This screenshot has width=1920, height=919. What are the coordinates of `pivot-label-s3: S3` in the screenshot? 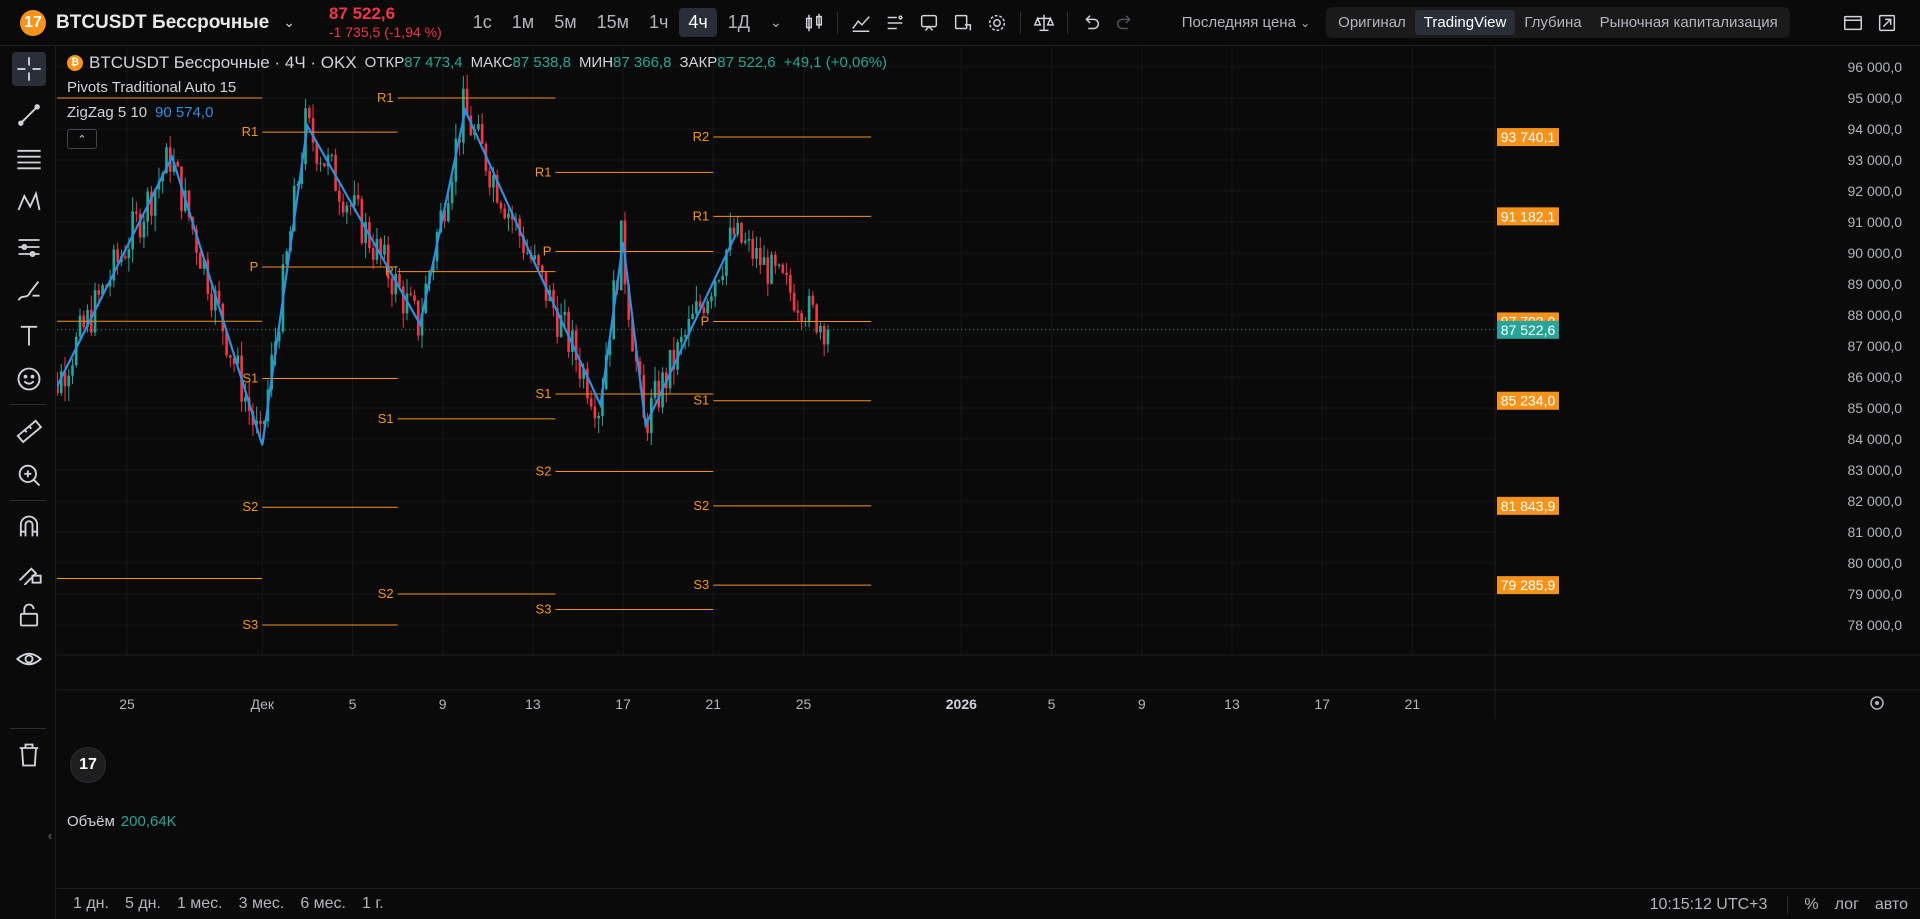 It's located at (250, 624).